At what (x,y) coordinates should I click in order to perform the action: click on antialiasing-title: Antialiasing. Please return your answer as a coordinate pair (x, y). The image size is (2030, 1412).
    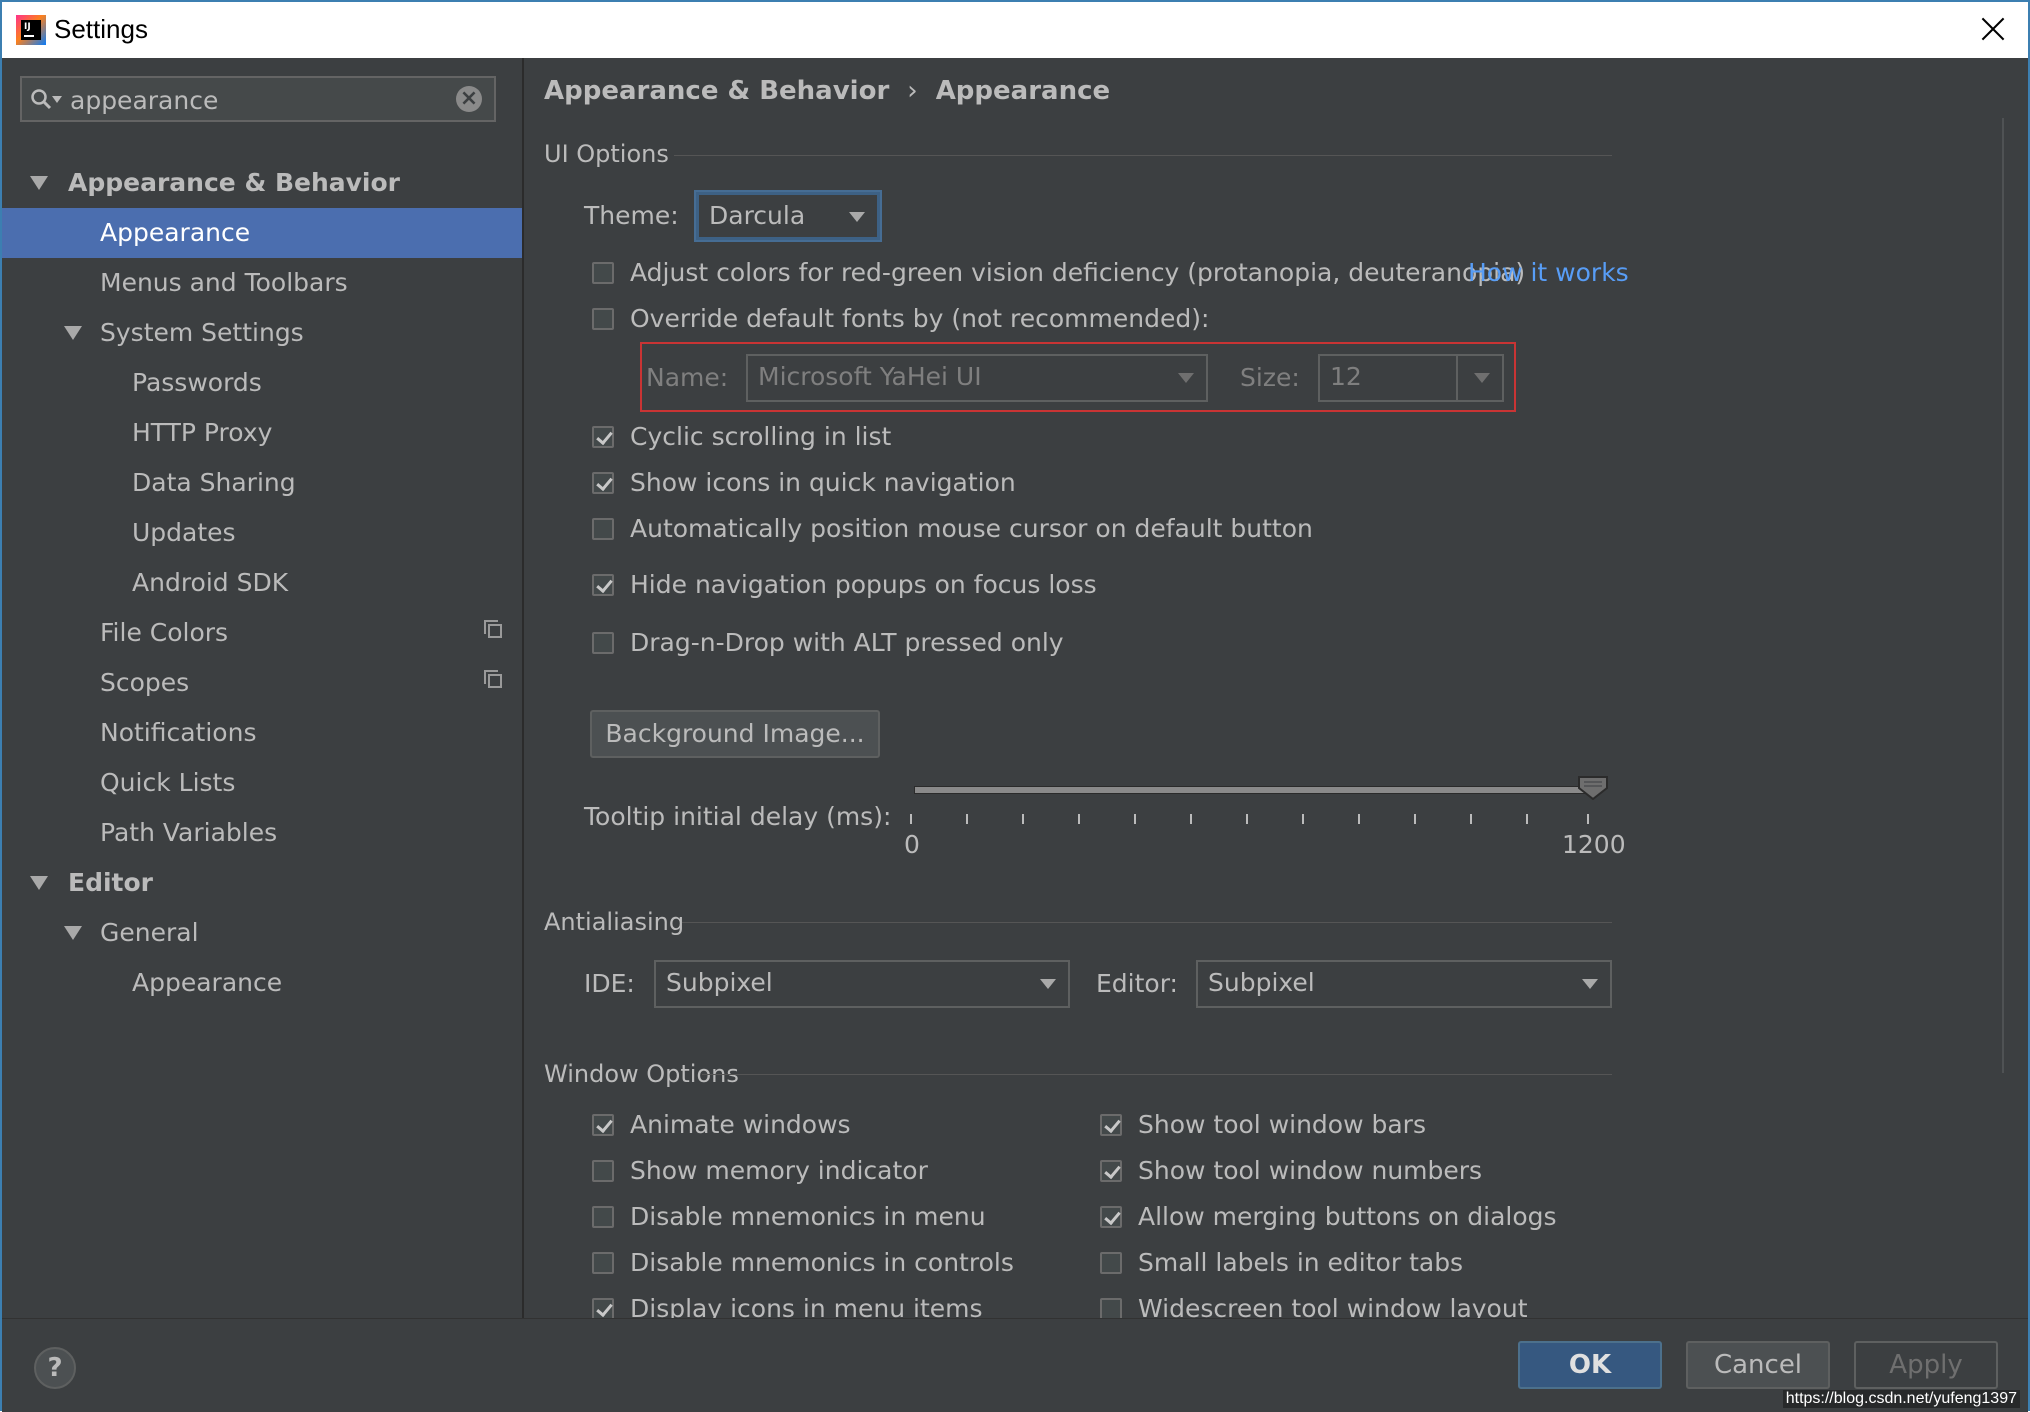
    Looking at the image, I should click on (614, 922).